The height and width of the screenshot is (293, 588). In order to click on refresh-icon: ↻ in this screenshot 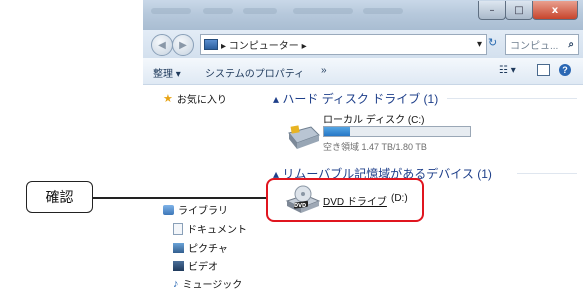, I will do `click(495, 43)`.